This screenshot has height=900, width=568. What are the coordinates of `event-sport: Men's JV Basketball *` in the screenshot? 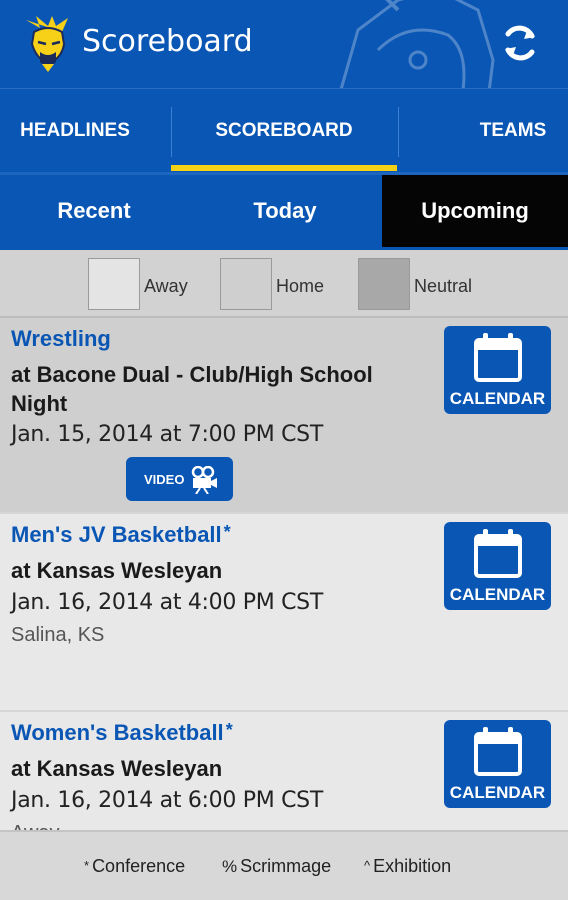 It's located at (121, 534).